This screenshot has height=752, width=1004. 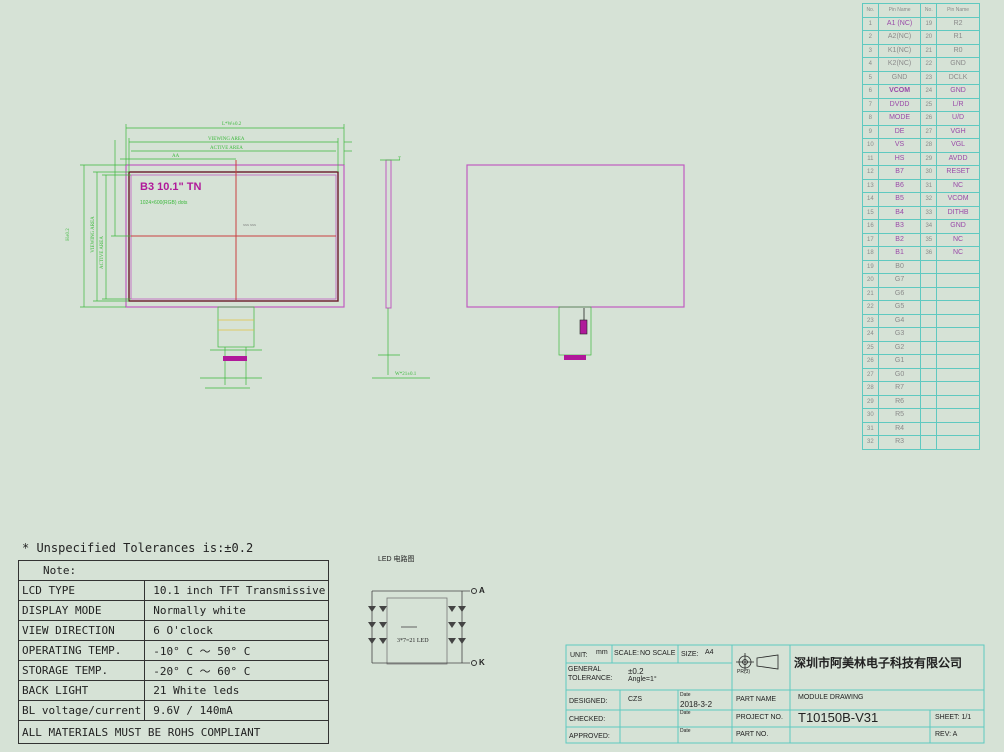 What do you see at coordinates (870, 226) in the screenshot?
I see `pin-number: 16` at bounding box center [870, 226].